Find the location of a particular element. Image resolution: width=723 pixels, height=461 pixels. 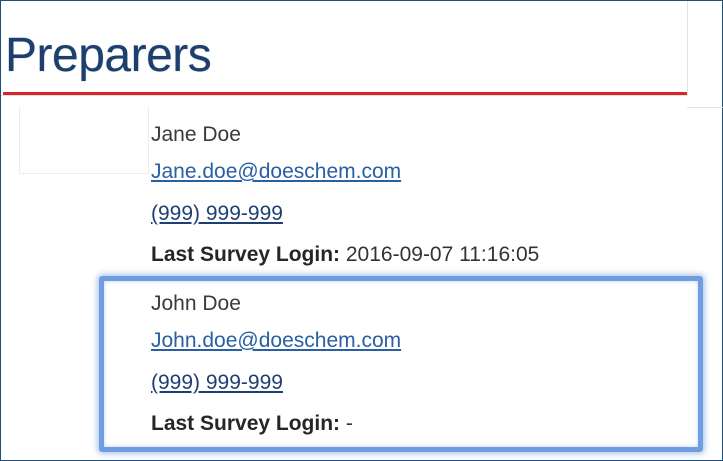

last-login: Last Survey Login: - is located at coordinates (252, 423).